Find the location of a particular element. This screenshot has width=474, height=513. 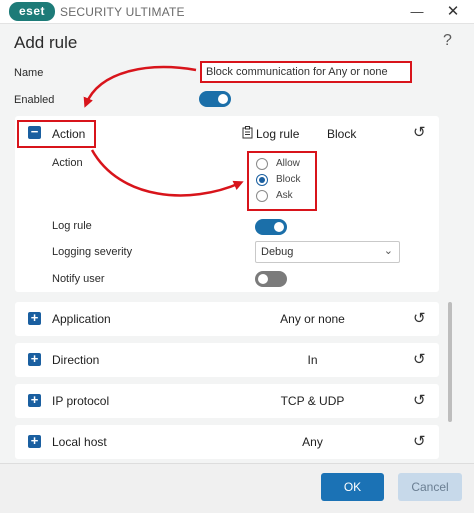

action-summary-value: Block is located at coordinates (342, 134).